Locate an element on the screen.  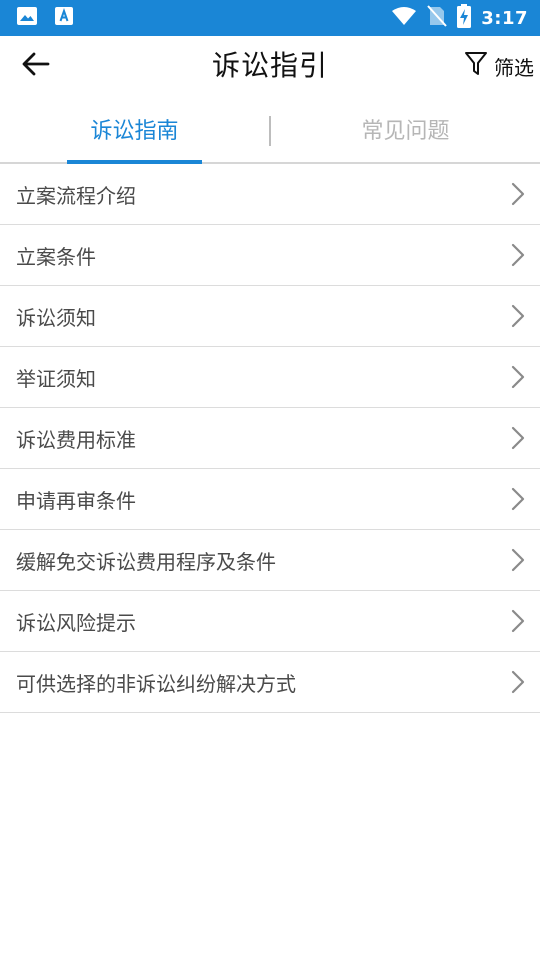
list-item-label: 诉讼须知 is located at coordinates (56, 317).